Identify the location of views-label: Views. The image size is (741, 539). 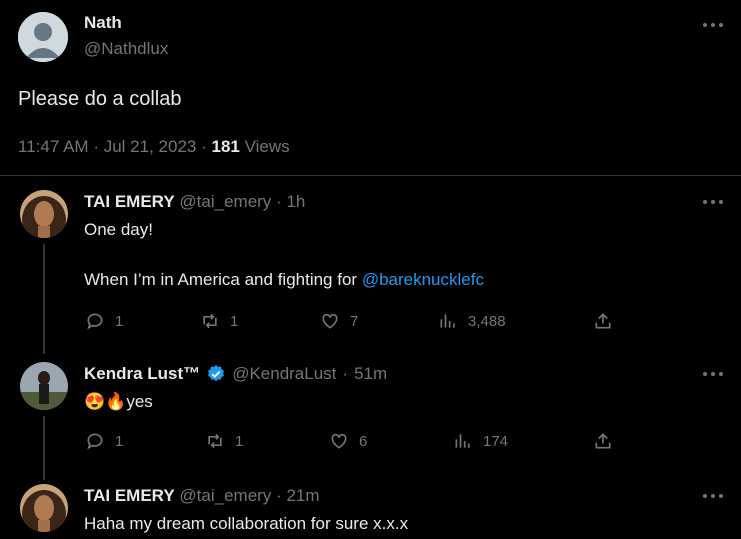
(267, 146).